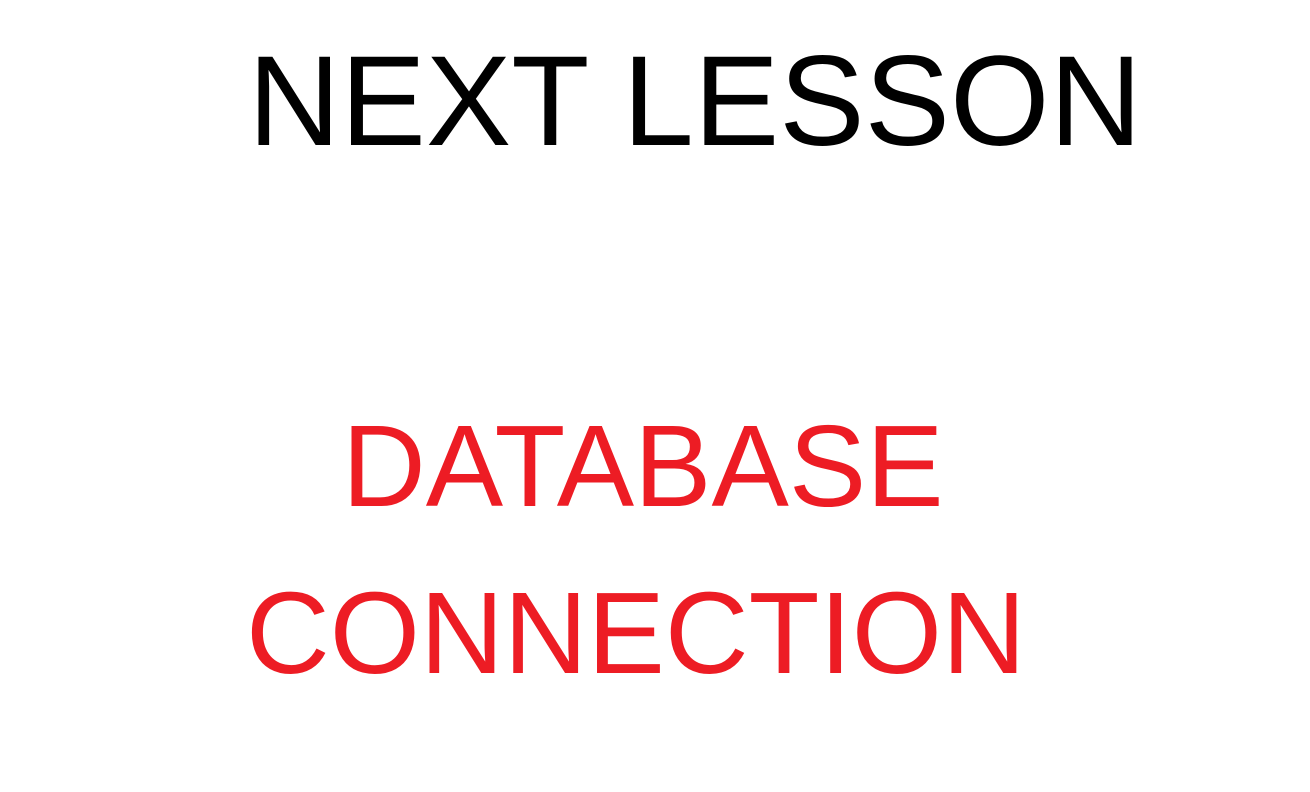  What do you see at coordinates (695, 101) in the screenshot?
I see `next-lesson-heading: NEXT LESSON` at bounding box center [695, 101].